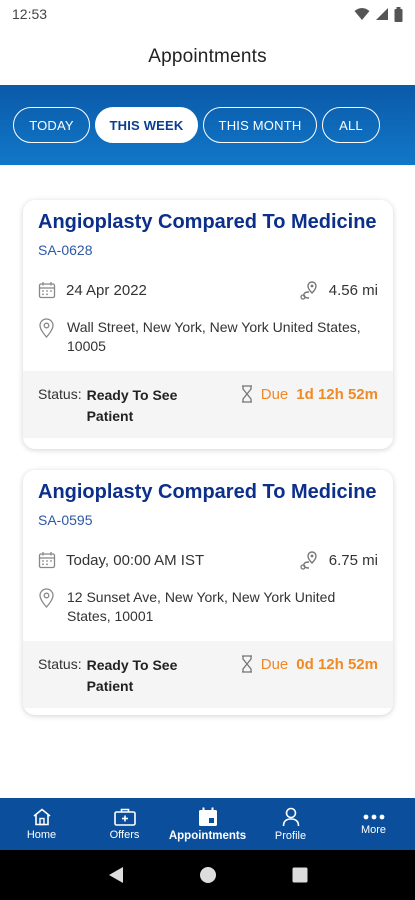 The height and width of the screenshot is (900, 415). I want to click on filter-all: ALL, so click(351, 125).